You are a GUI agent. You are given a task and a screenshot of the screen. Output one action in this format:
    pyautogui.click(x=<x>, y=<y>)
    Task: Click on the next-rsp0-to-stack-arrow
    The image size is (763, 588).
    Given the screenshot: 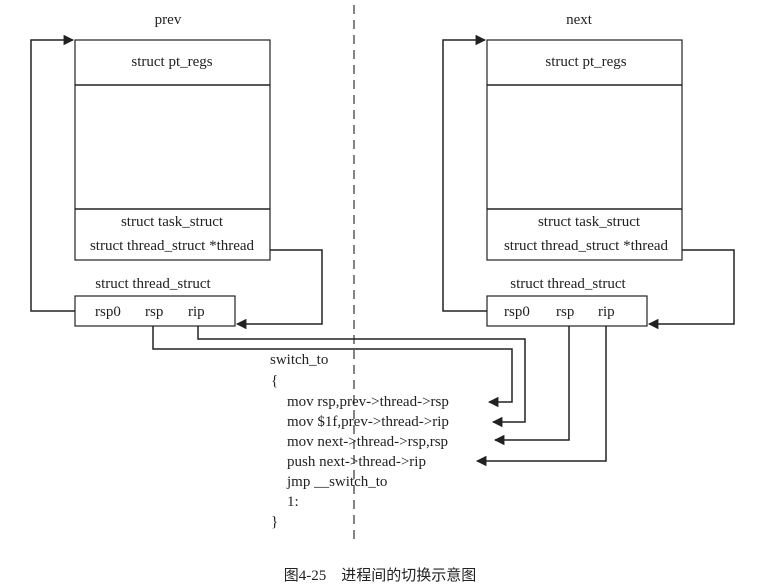 What is the action you would take?
    pyautogui.click(x=464, y=173)
    